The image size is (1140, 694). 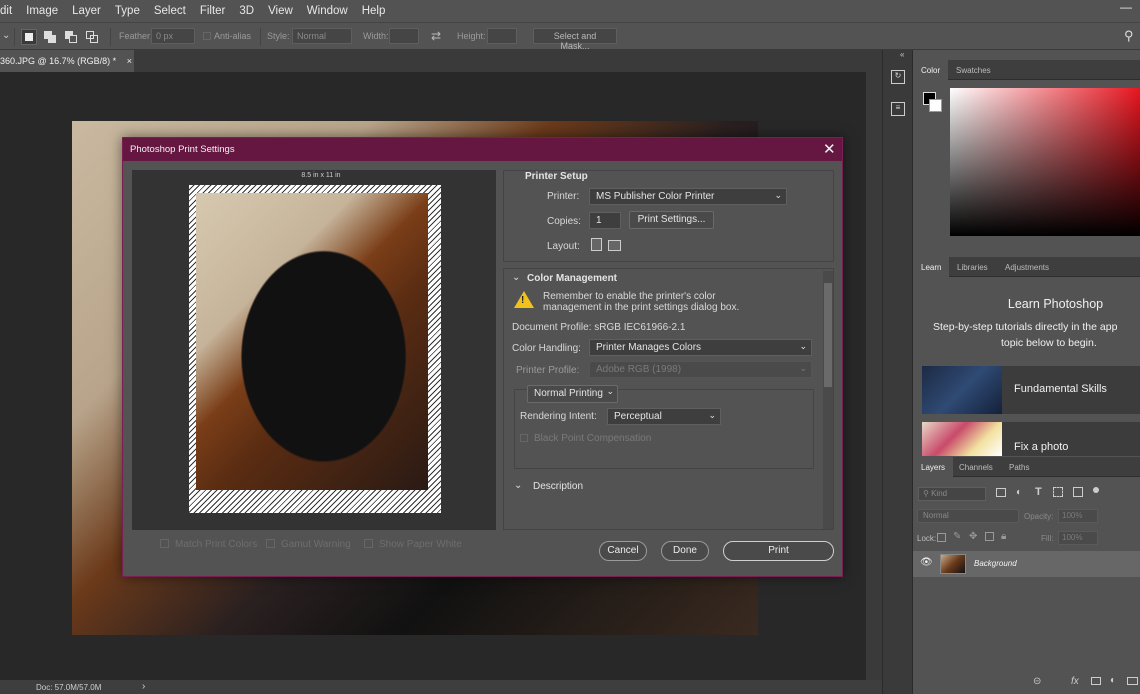 What do you see at coordinates (1129, 36) in the screenshot?
I see `search-icon: ⚲` at bounding box center [1129, 36].